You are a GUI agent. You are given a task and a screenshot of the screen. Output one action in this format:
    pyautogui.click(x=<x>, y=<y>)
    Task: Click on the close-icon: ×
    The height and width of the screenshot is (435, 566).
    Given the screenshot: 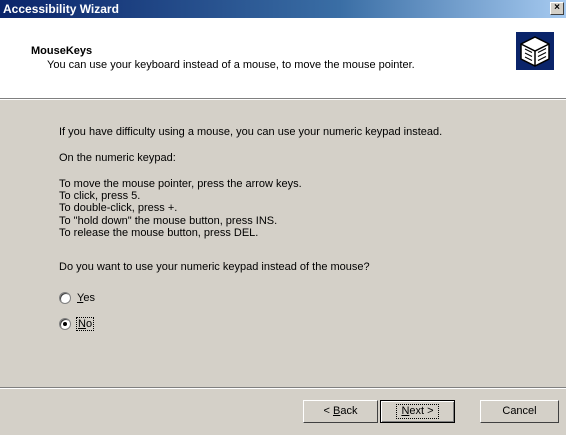 What is the action you would take?
    pyautogui.click(x=557, y=7)
    